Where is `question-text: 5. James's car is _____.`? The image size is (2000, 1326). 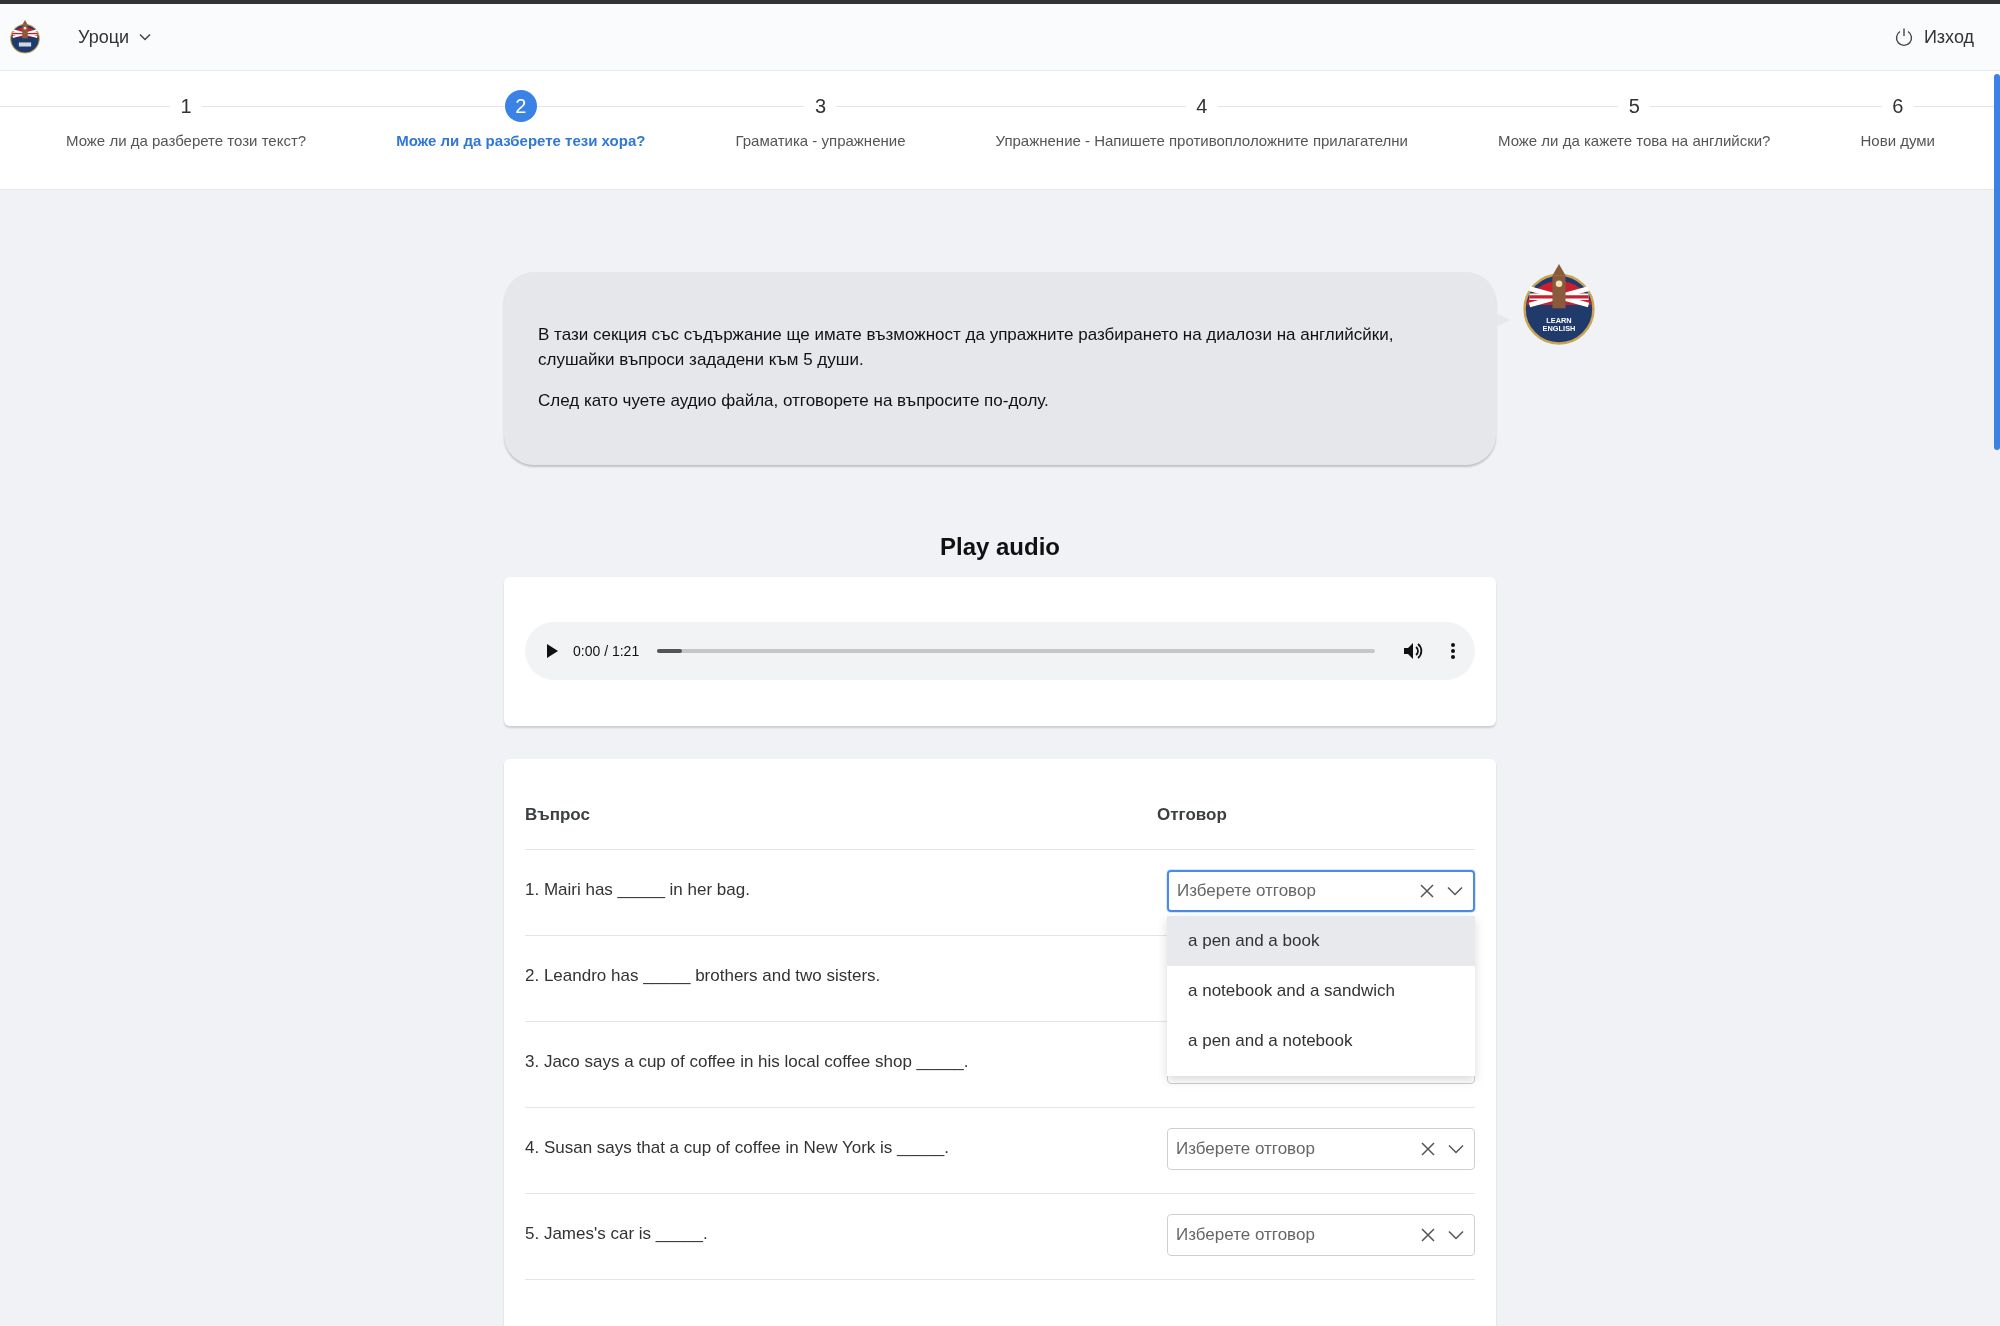 question-text: 5. James's car is _____. is located at coordinates (617, 1233).